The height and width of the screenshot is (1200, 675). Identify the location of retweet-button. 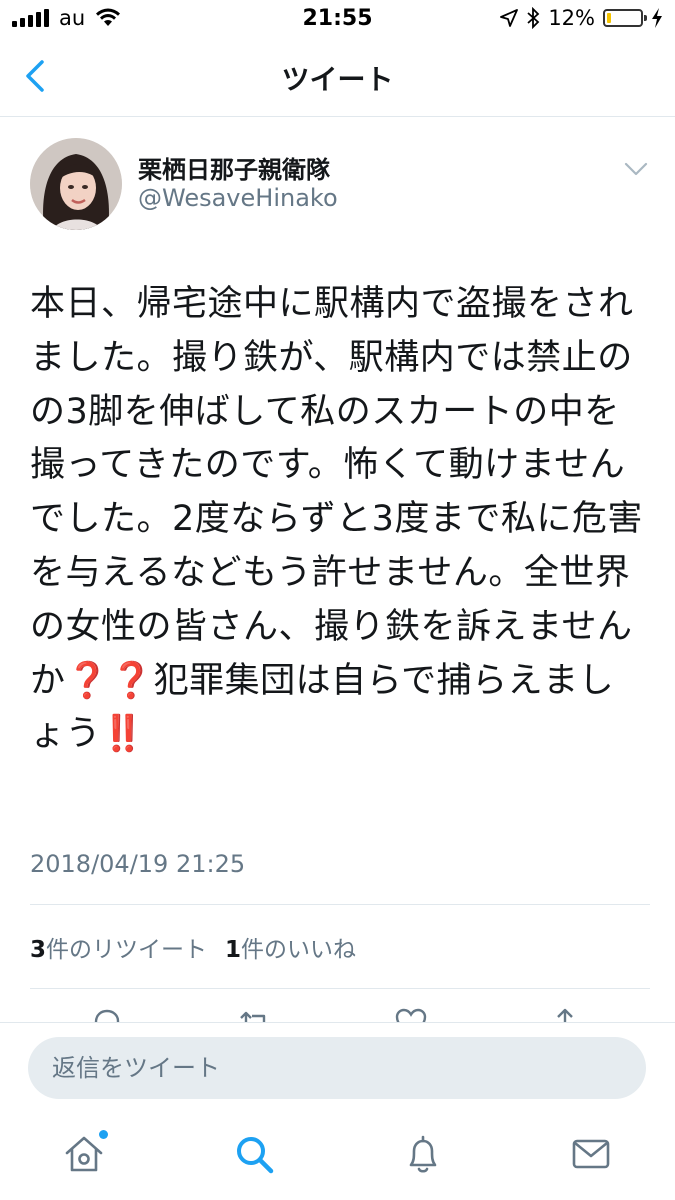
(255, 1014).